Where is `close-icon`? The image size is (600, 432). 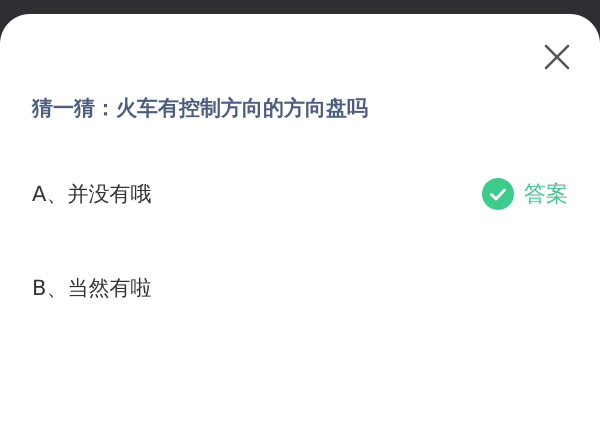
close-icon is located at coordinates (557, 57).